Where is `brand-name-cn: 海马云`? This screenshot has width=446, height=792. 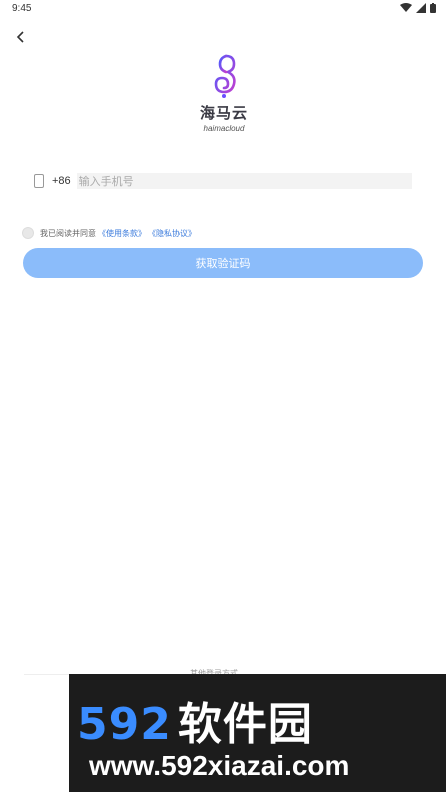 brand-name-cn: 海马云 is located at coordinates (223, 113).